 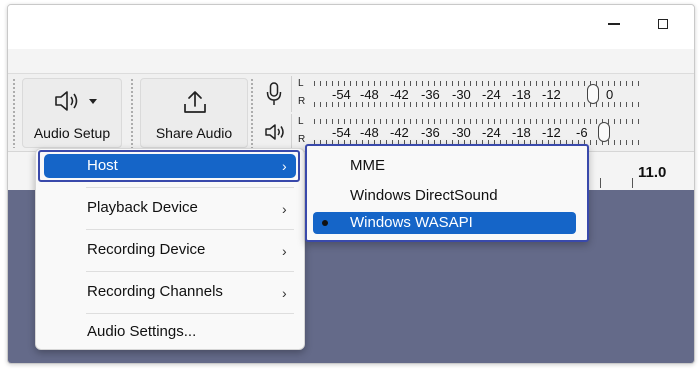 I want to click on microphone-button, so click(x=274, y=94).